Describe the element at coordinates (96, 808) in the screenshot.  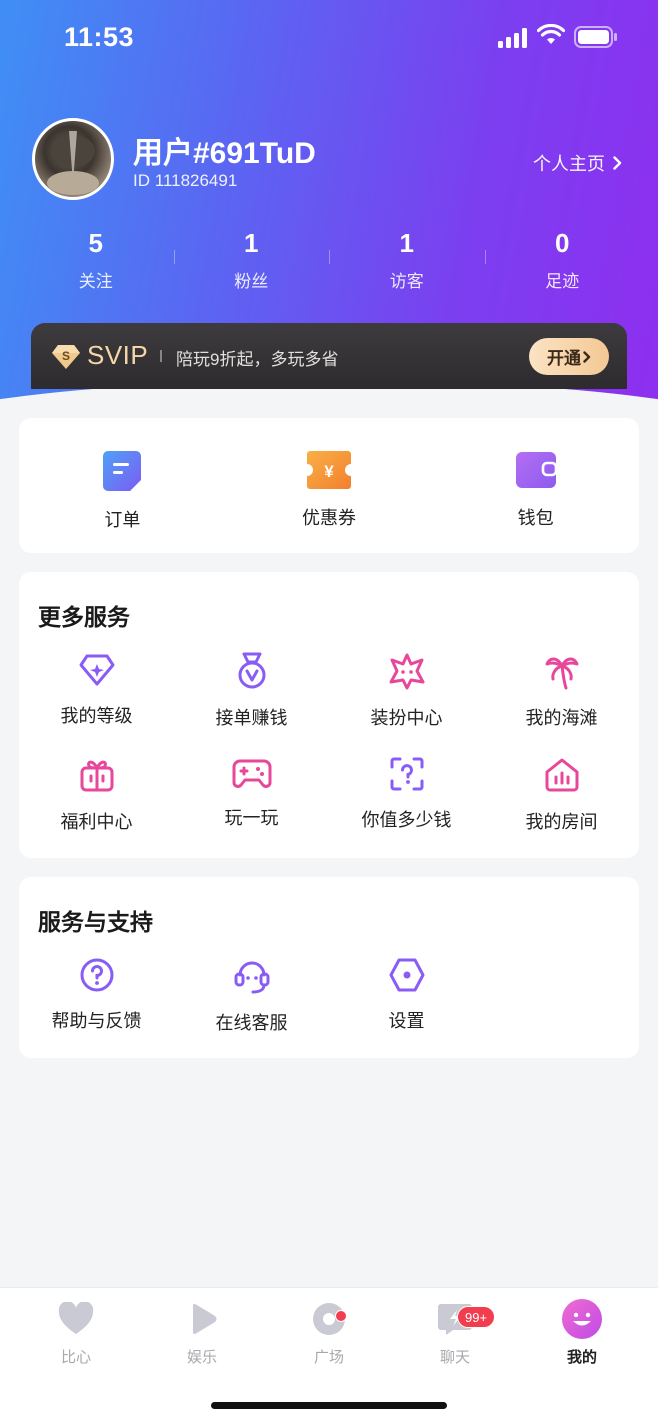
I see `service-welfare-center: 福利中心` at that location.